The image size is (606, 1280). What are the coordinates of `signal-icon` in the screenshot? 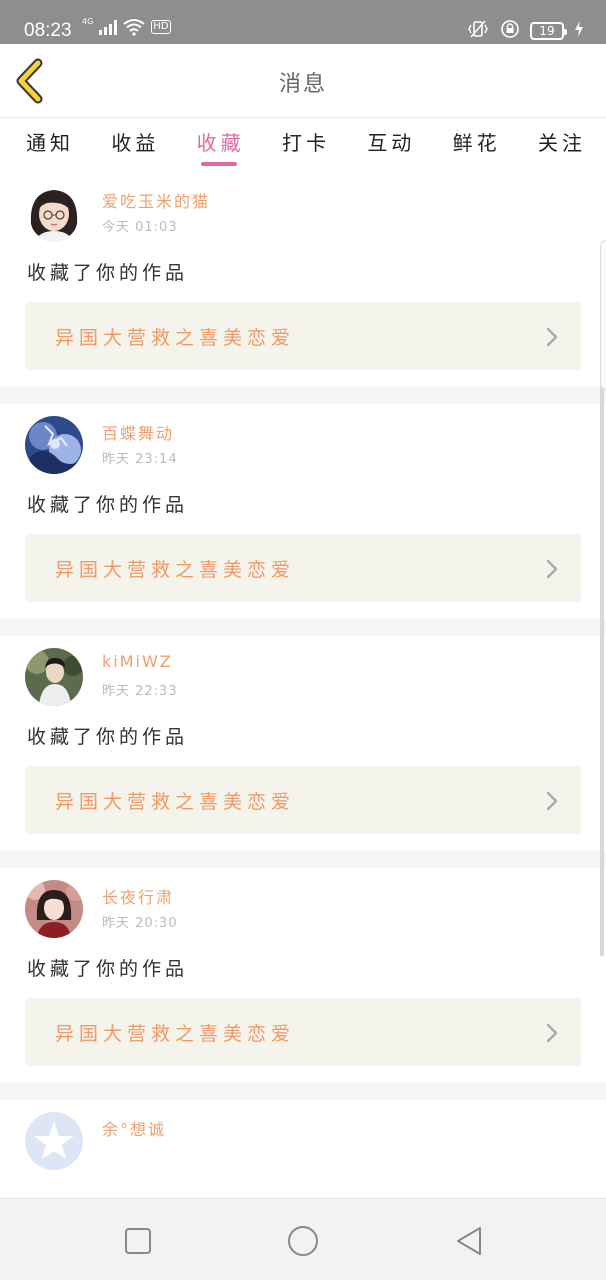 It's located at (108, 27).